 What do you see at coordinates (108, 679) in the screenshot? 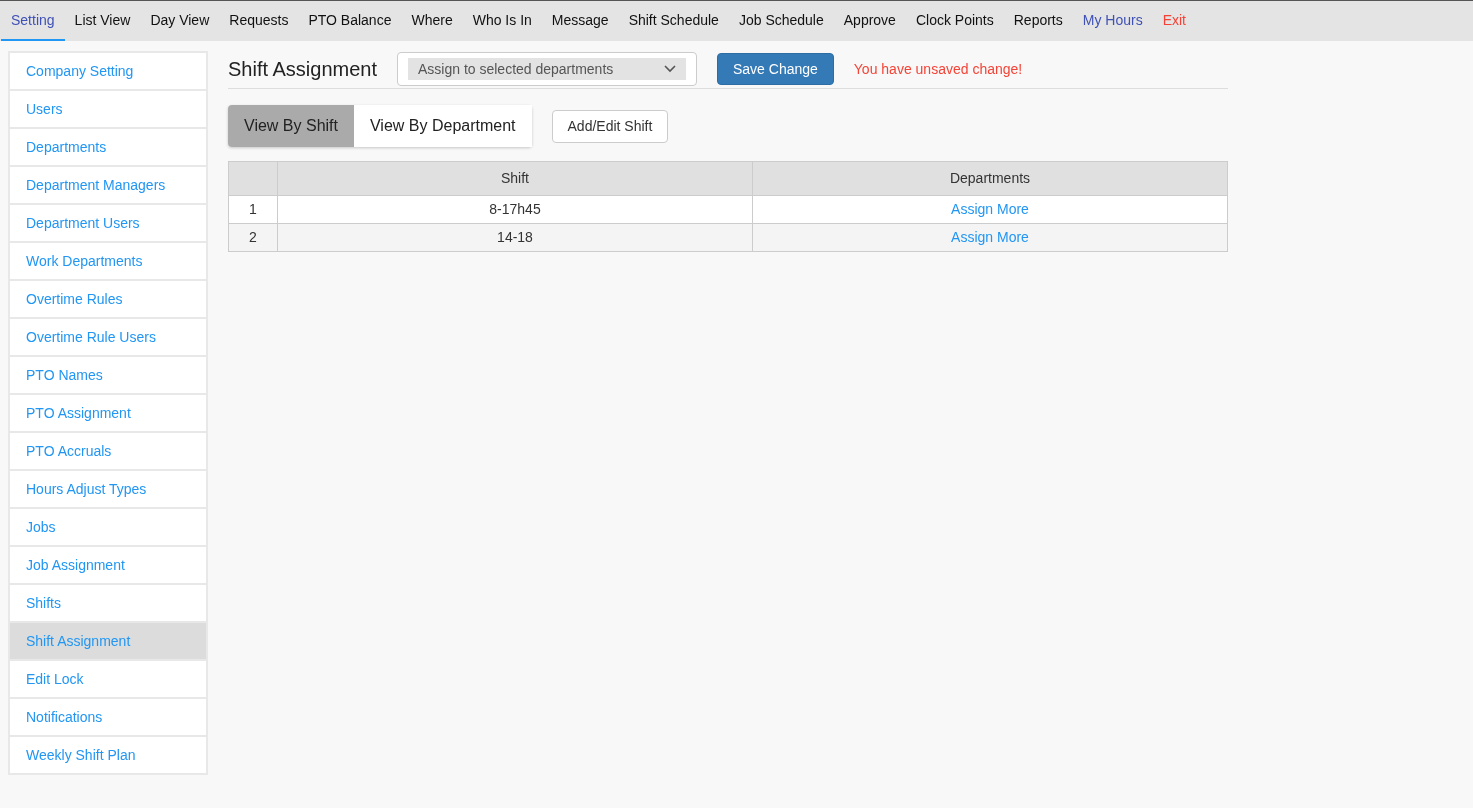
I see `sidebar-item: Edit Lock` at bounding box center [108, 679].